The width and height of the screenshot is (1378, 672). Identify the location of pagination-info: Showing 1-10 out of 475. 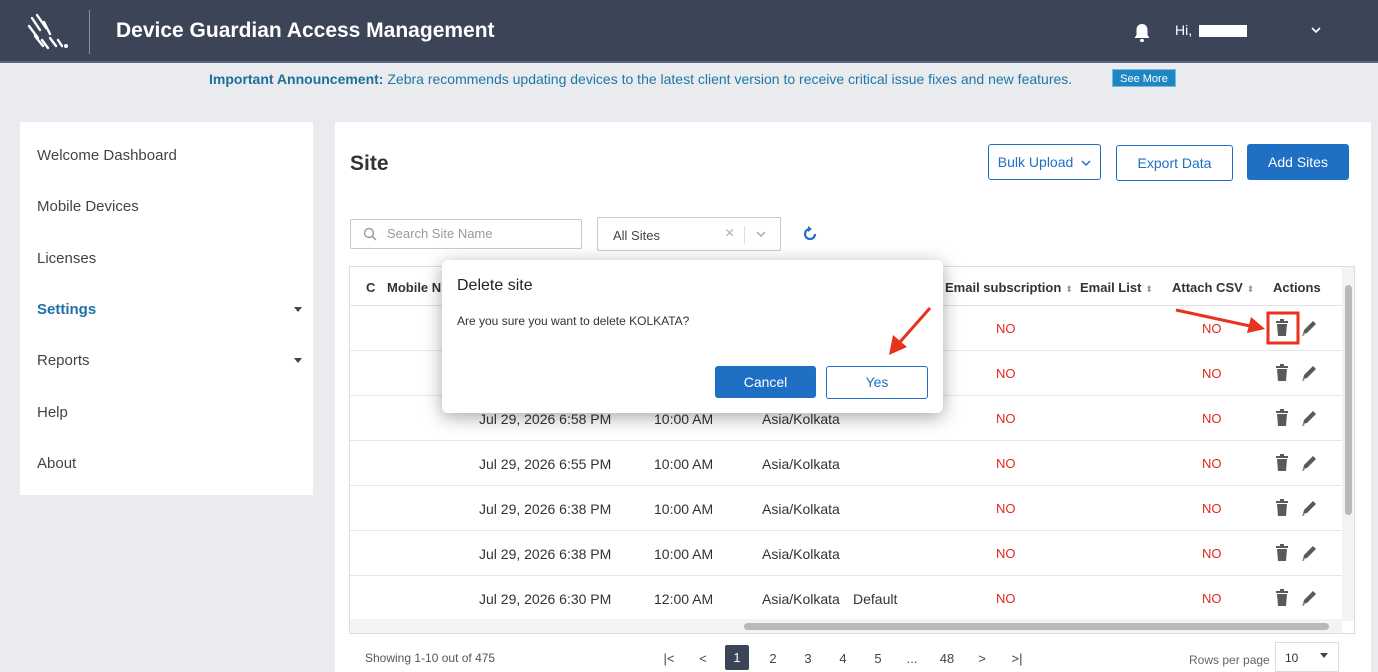
(430, 658).